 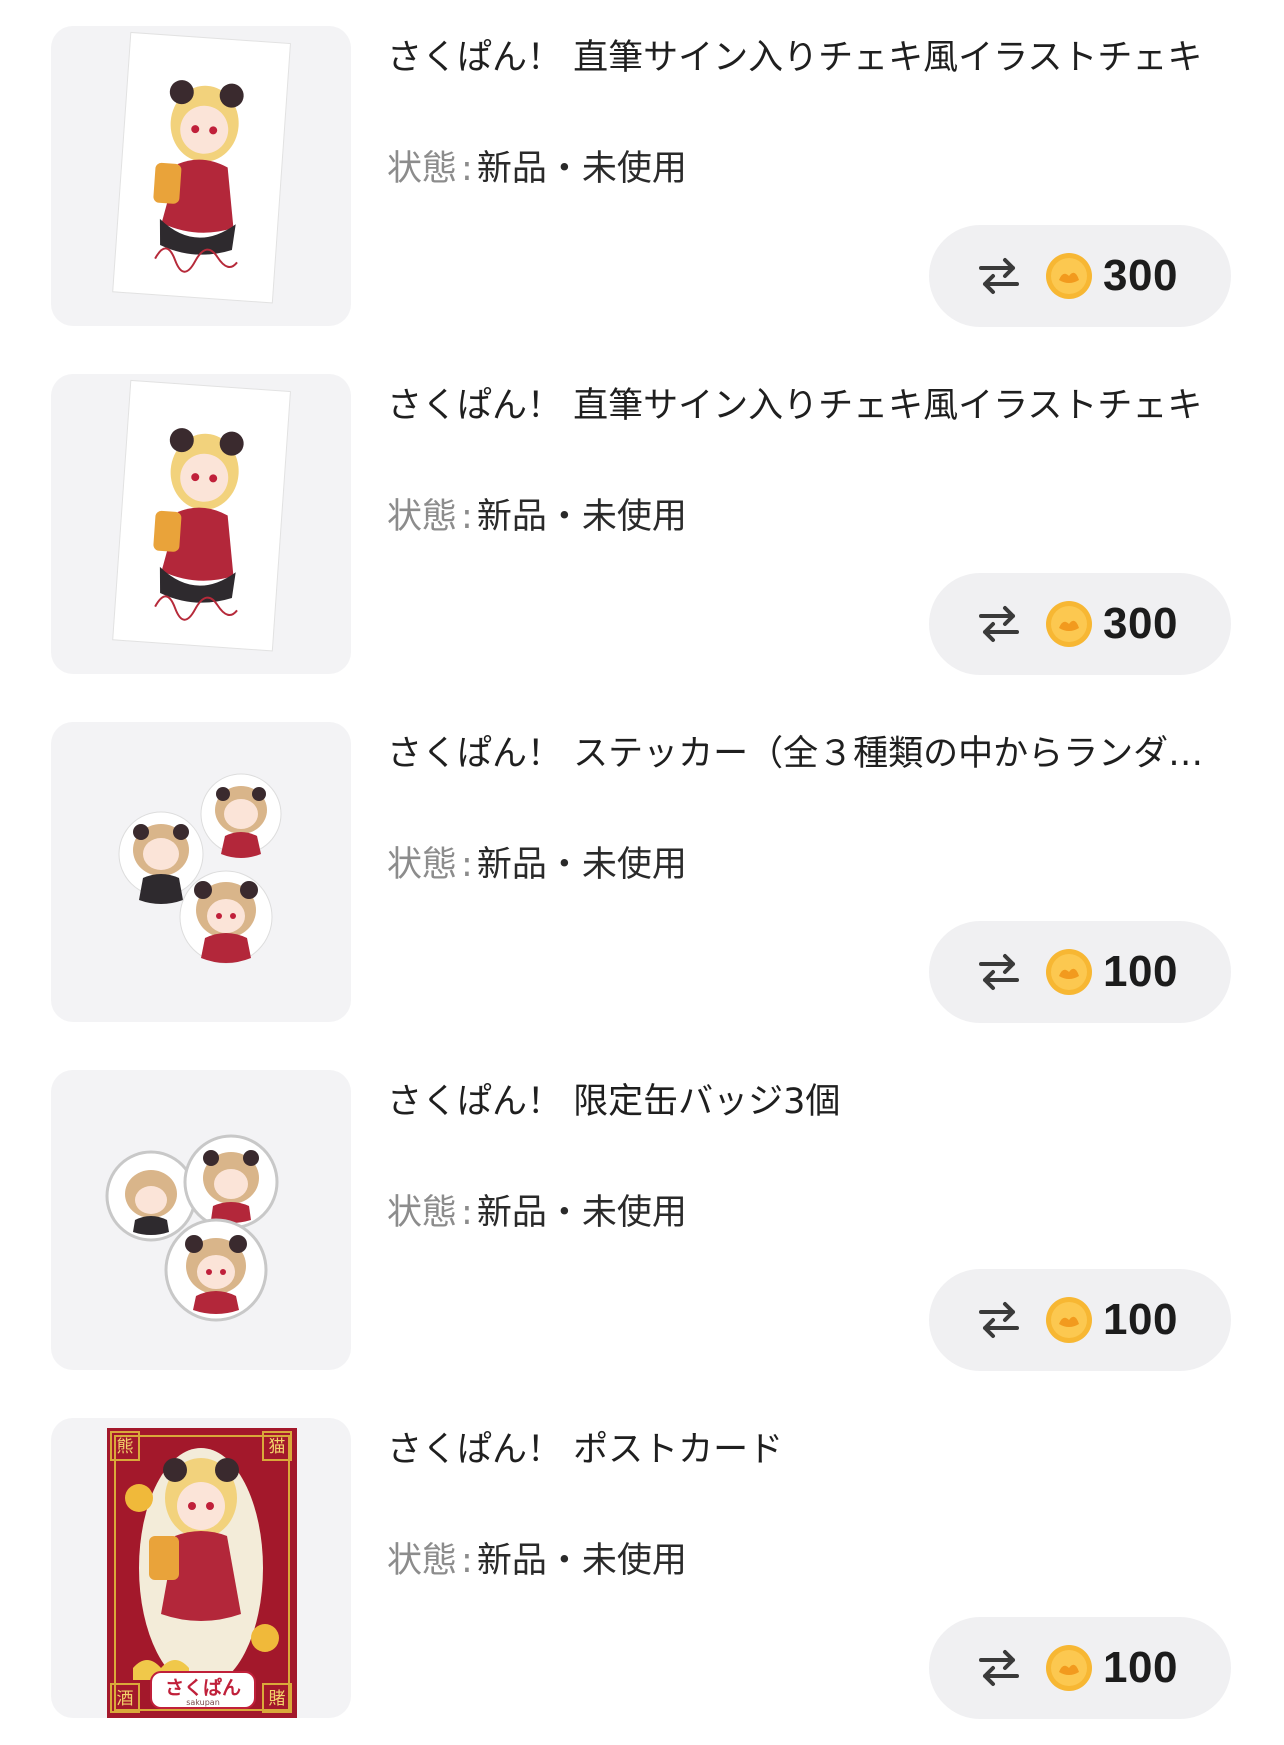 What do you see at coordinates (125, 1699) in the screenshot?
I see `postcard-corner-text: 酒` at bounding box center [125, 1699].